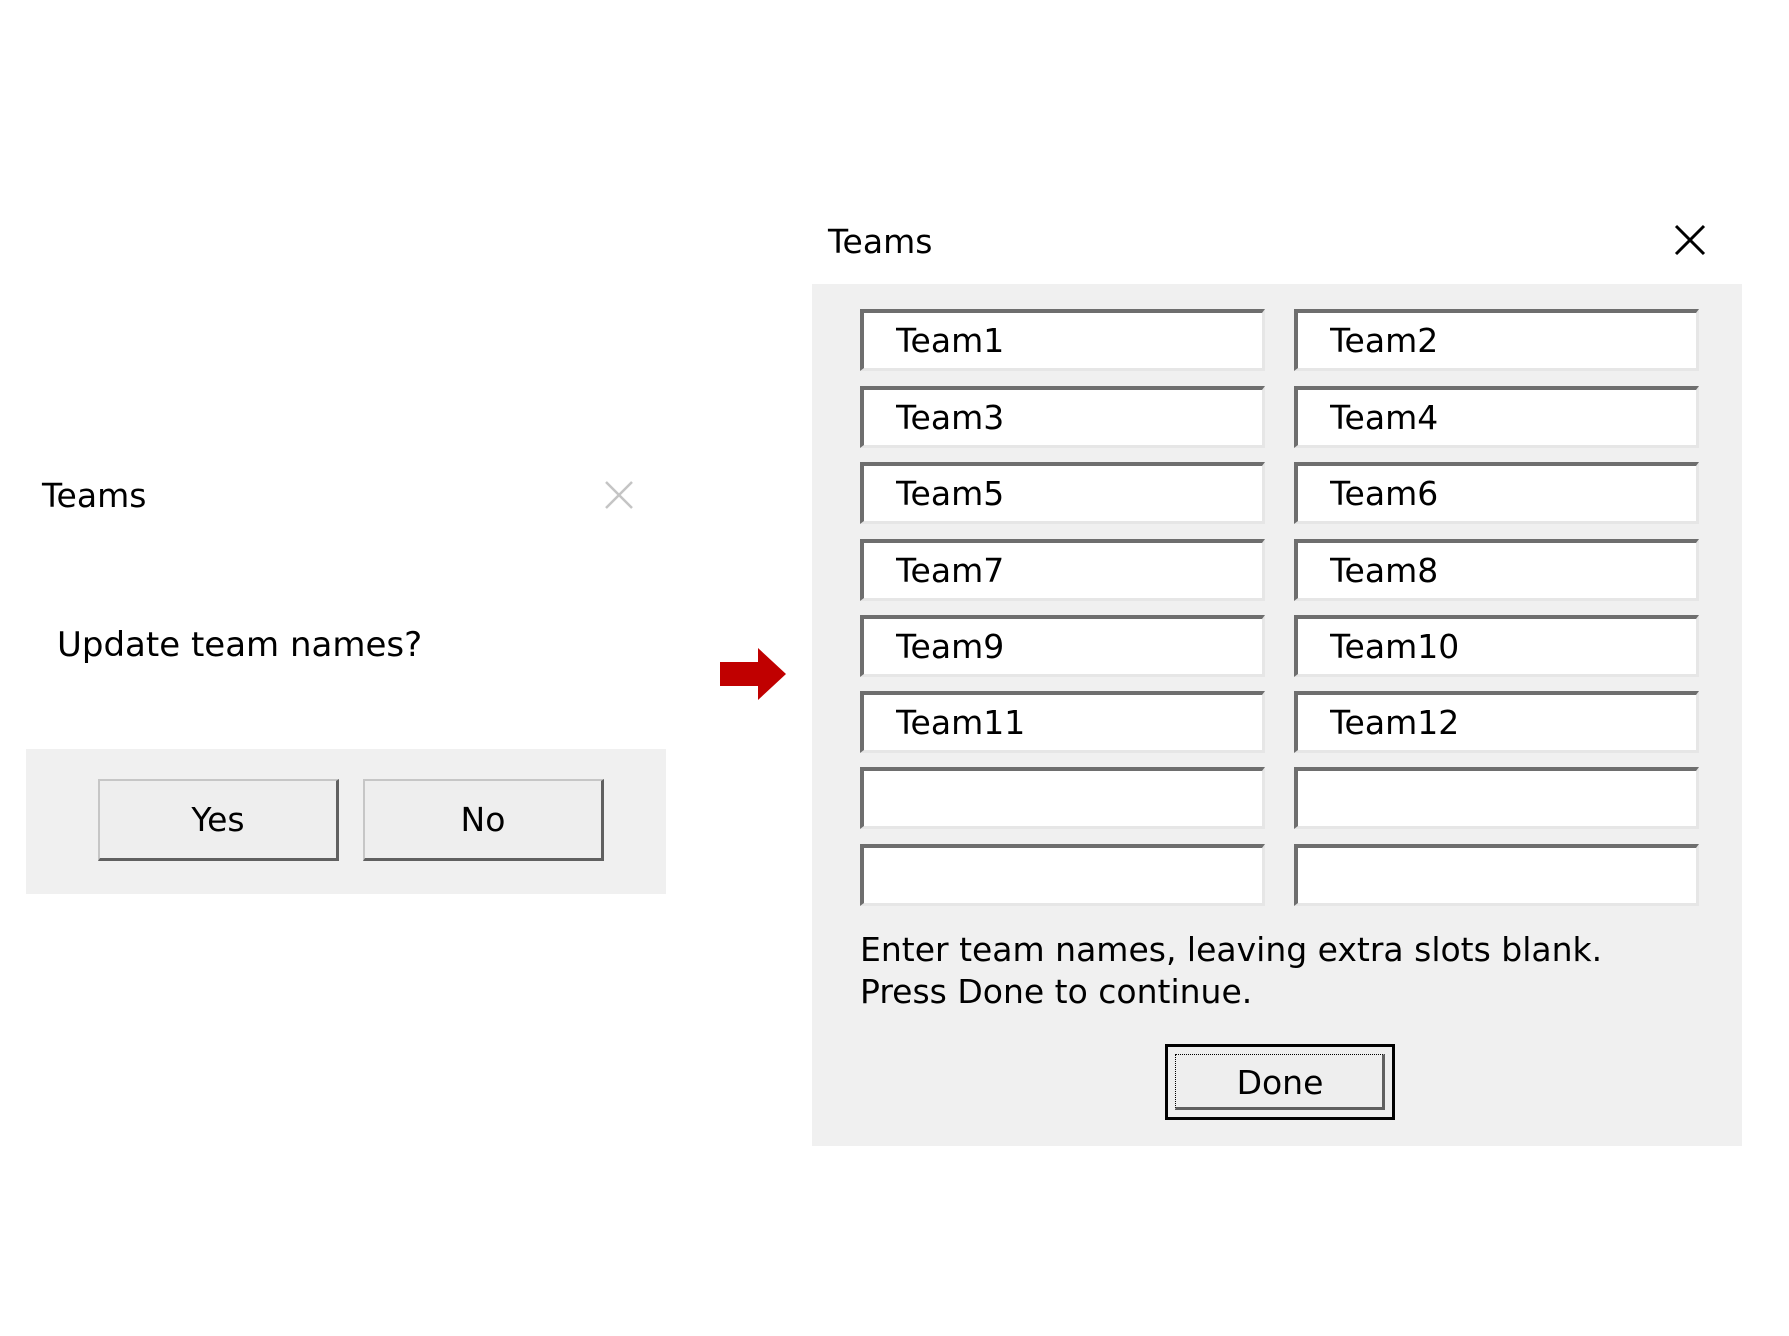  What do you see at coordinates (880, 241) in the screenshot?
I see `teams-dialog-title: Teams` at bounding box center [880, 241].